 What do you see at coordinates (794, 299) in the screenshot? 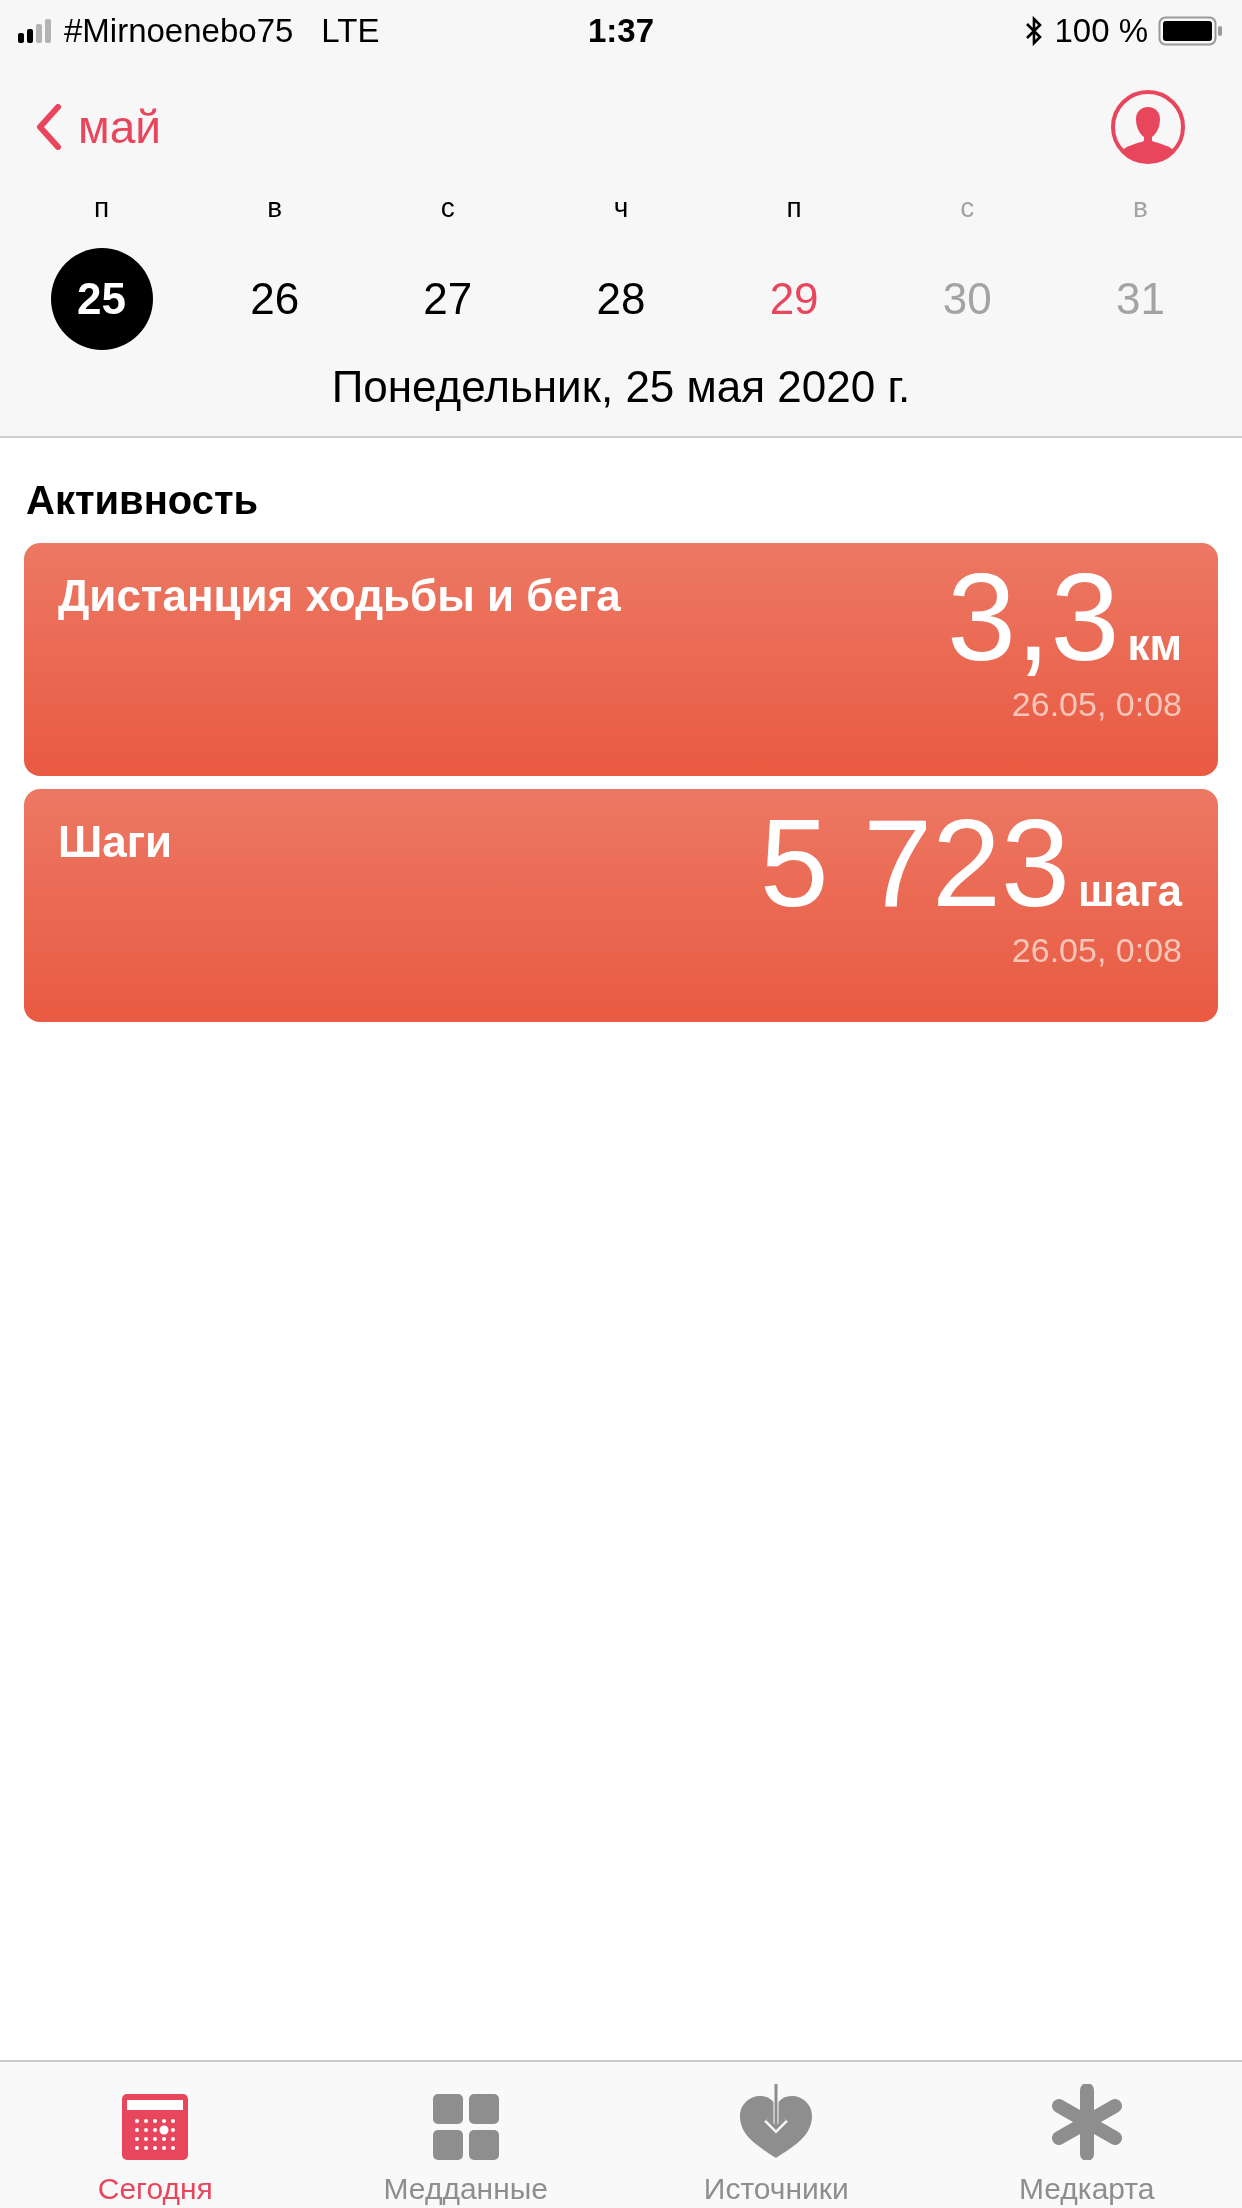
I see `day-button: 29` at bounding box center [794, 299].